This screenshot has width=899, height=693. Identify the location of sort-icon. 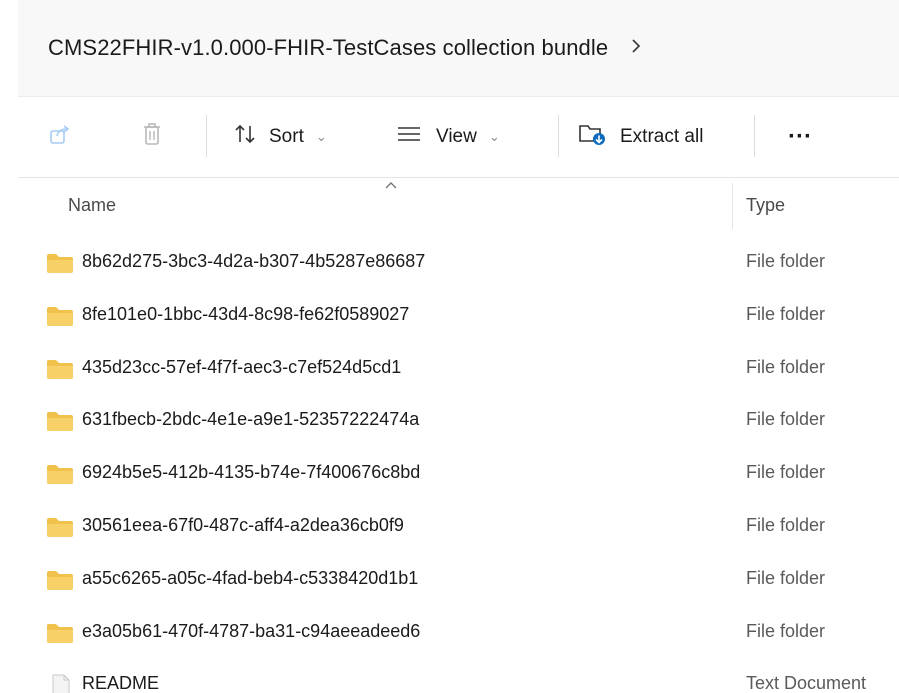
(245, 137).